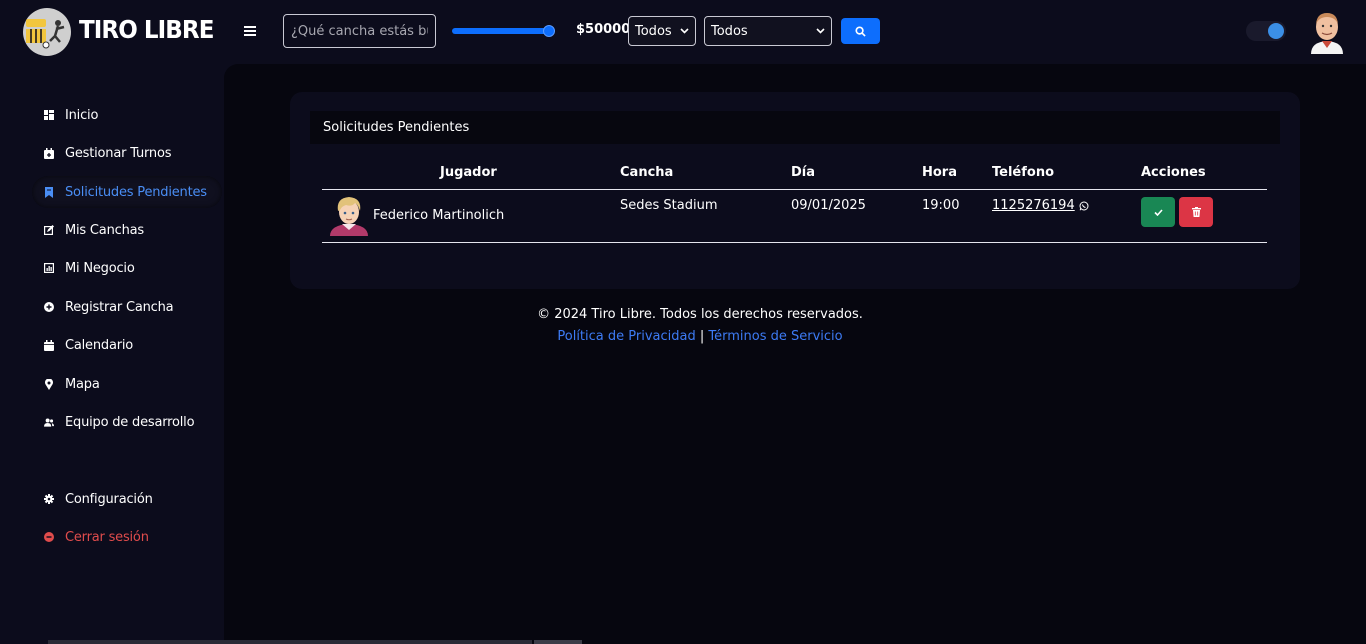 The image size is (1366, 644). What do you see at coordinates (104, 230) in the screenshot?
I see `sidebar-item-label: Mis Canchas` at bounding box center [104, 230].